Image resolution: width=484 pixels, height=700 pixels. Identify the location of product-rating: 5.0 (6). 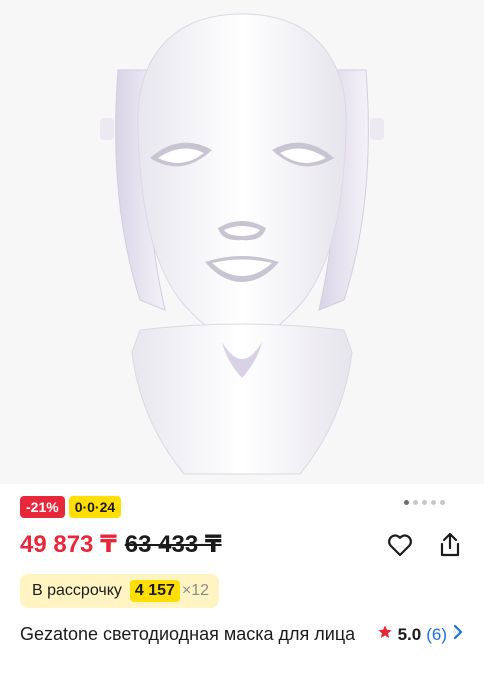
(420, 634).